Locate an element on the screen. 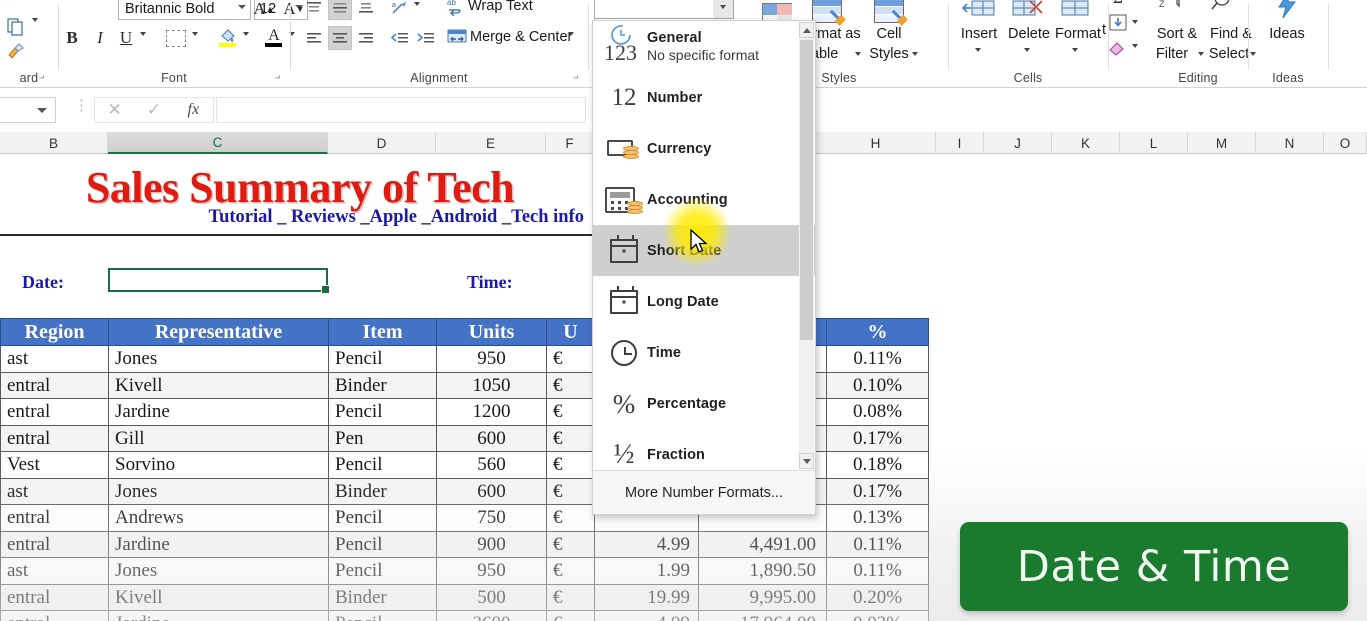 Image resolution: width=1367 pixels, height=621 pixels. fill-color-caret-icon is located at coordinates (246, 34).